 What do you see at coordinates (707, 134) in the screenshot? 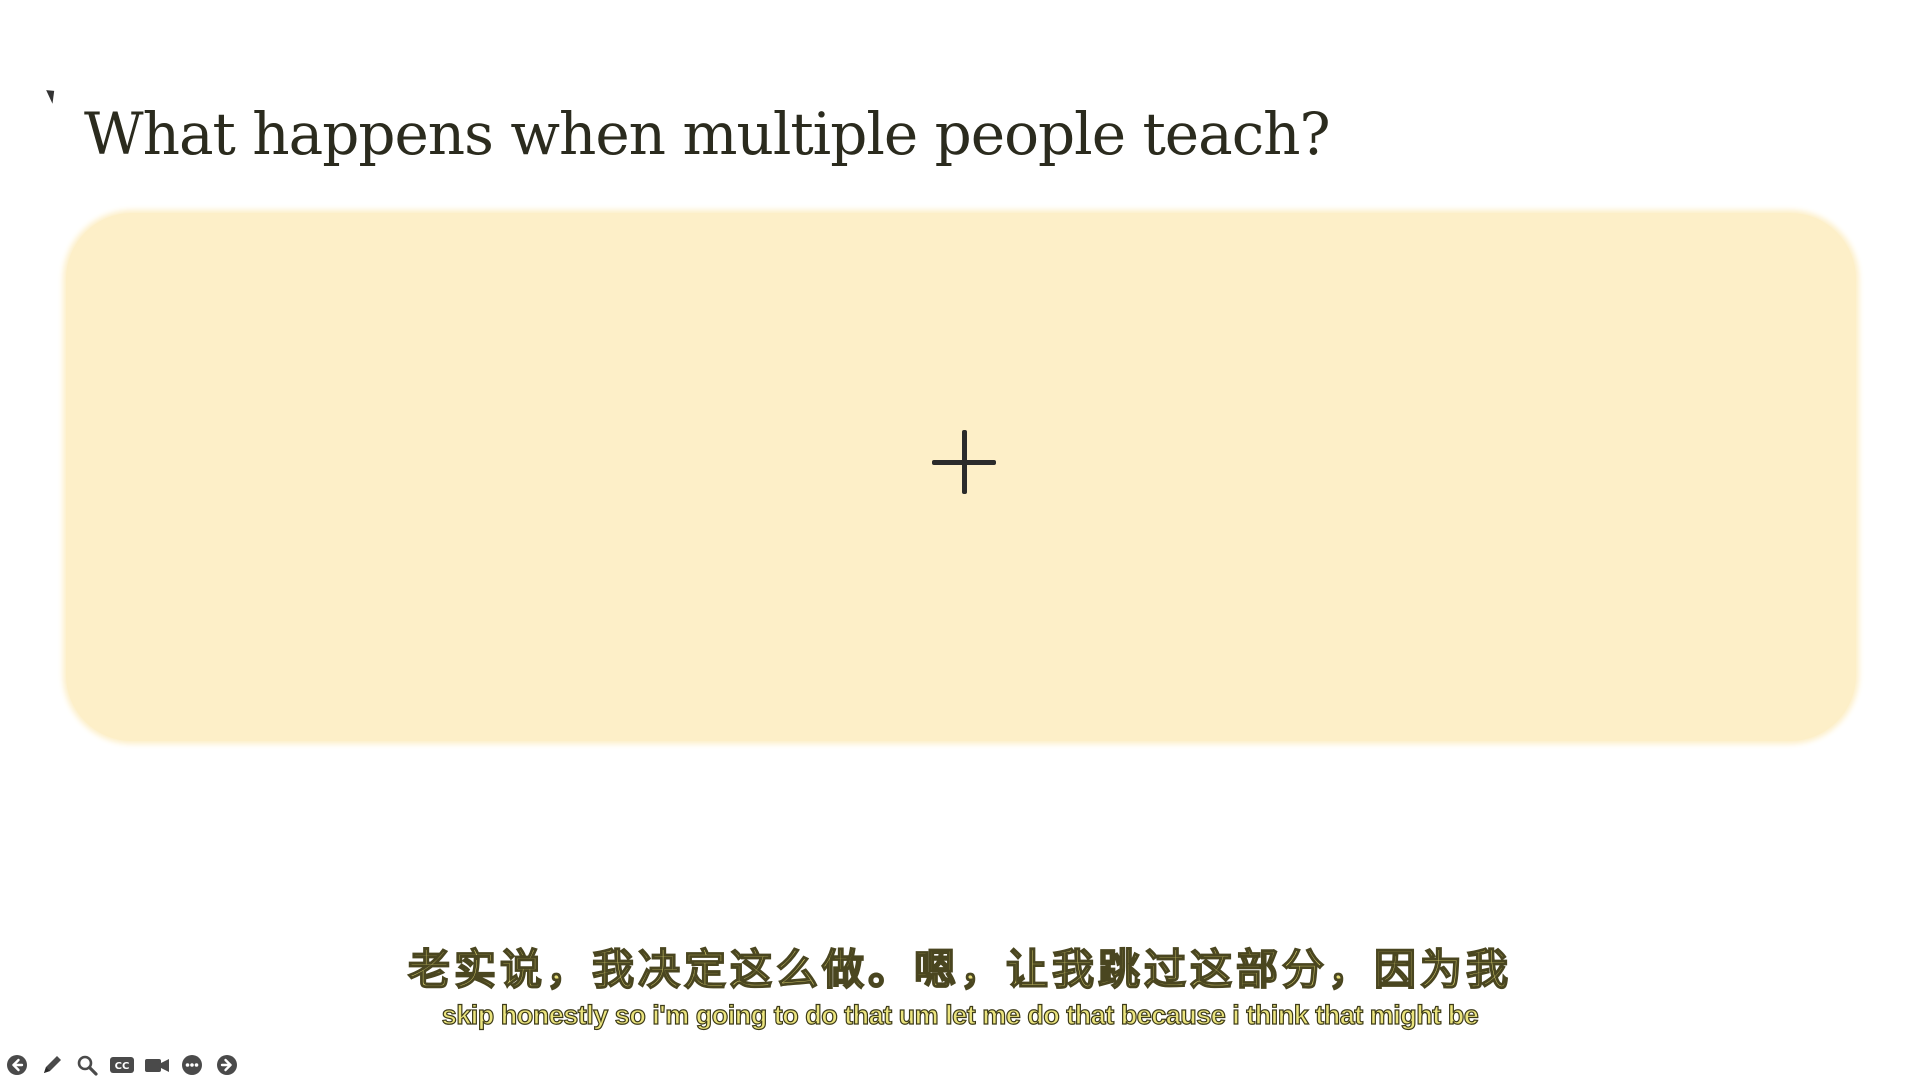
I see `slide-title: What happens when multiple people teach?` at bounding box center [707, 134].